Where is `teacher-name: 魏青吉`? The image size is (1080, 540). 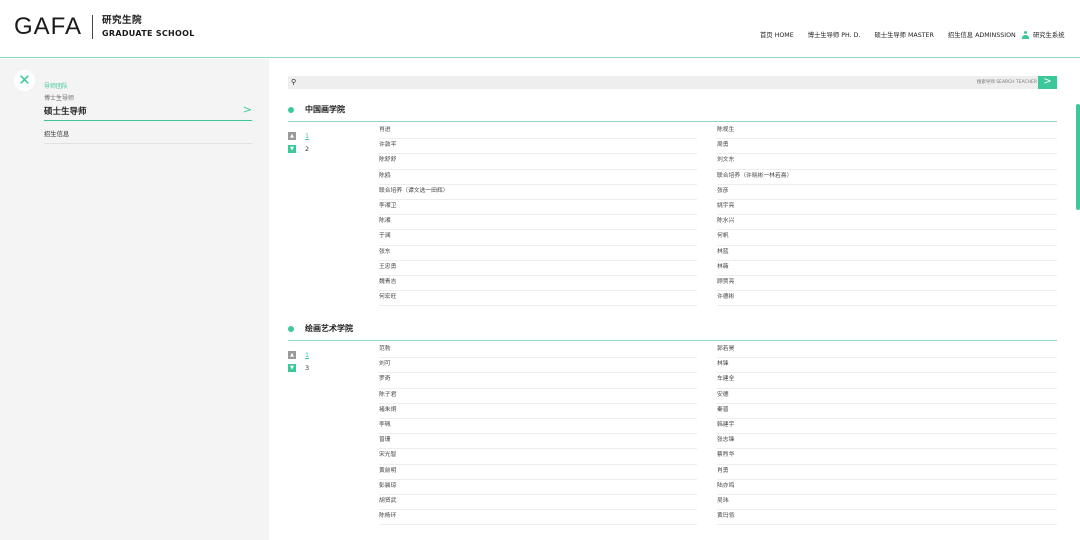 teacher-name: 魏青吉 is located at coordinates (538, 284).